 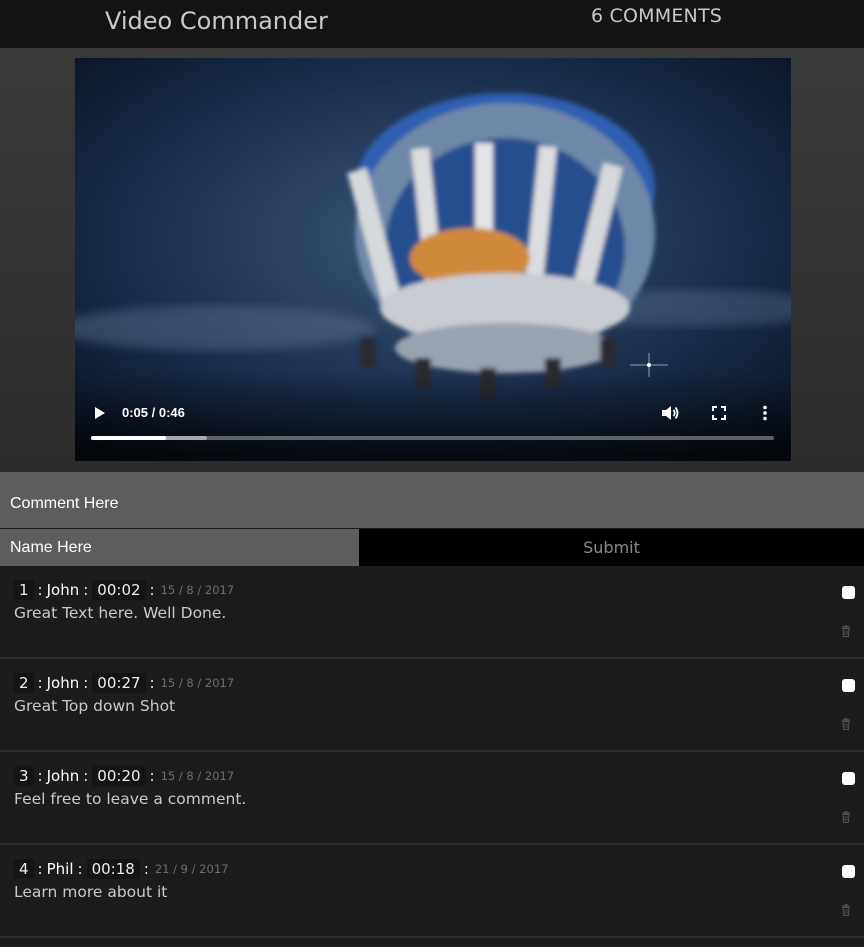 What do you see at coordinates (432, 24) in the screenshot?
I see `top-bar: Video Commander 6 COMMENTS` at bounding box center [432, 24].